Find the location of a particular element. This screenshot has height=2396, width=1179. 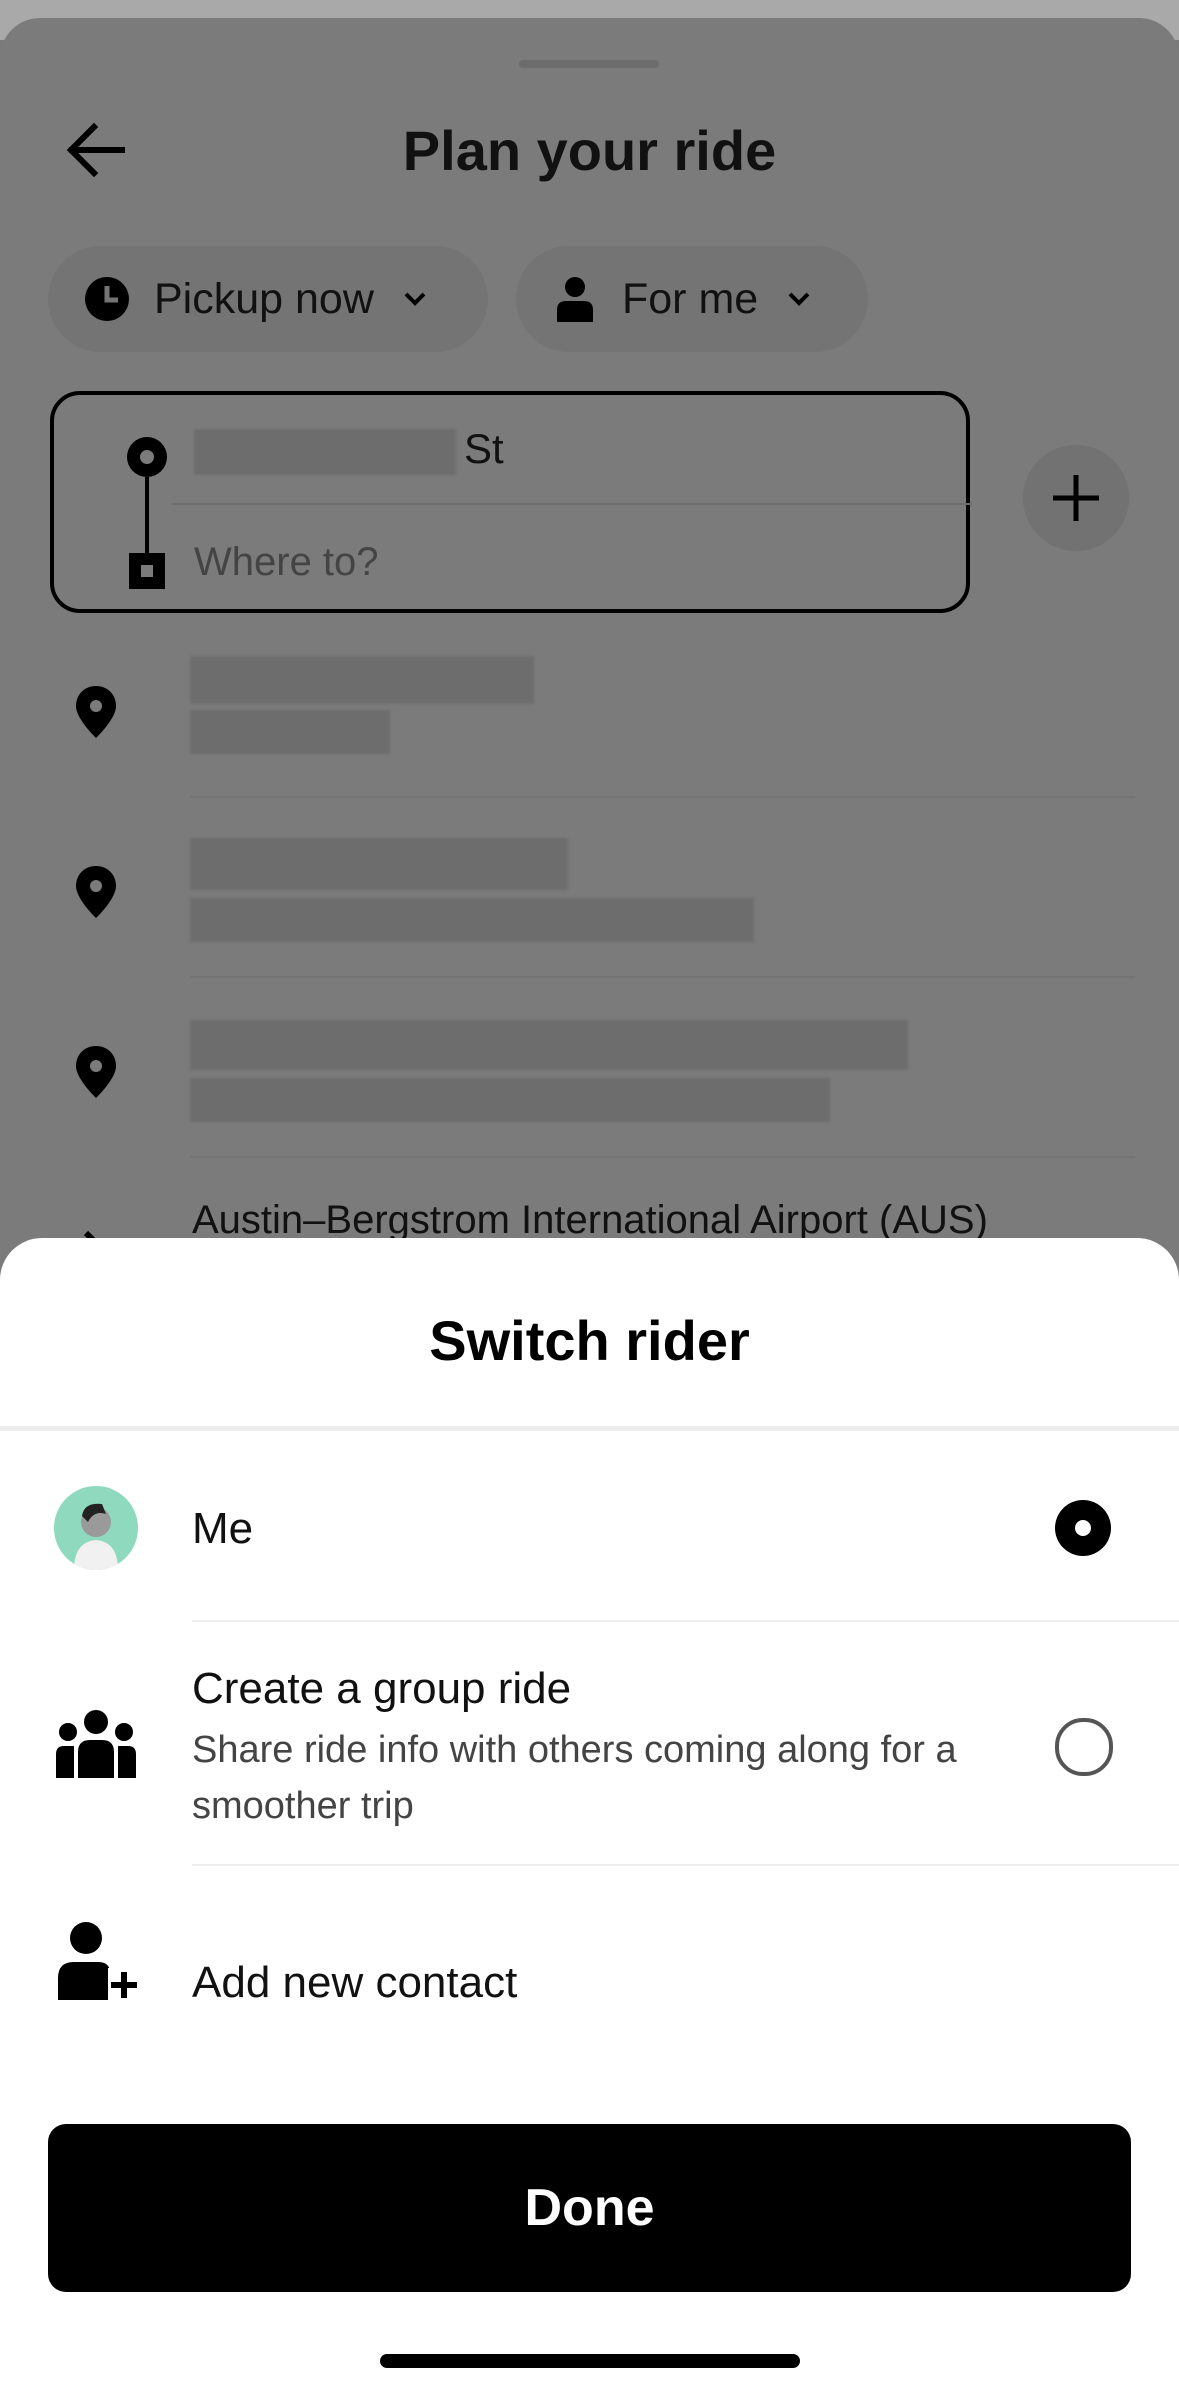

add-contact-option: Add new contact is located at coordinates (589, 1961).